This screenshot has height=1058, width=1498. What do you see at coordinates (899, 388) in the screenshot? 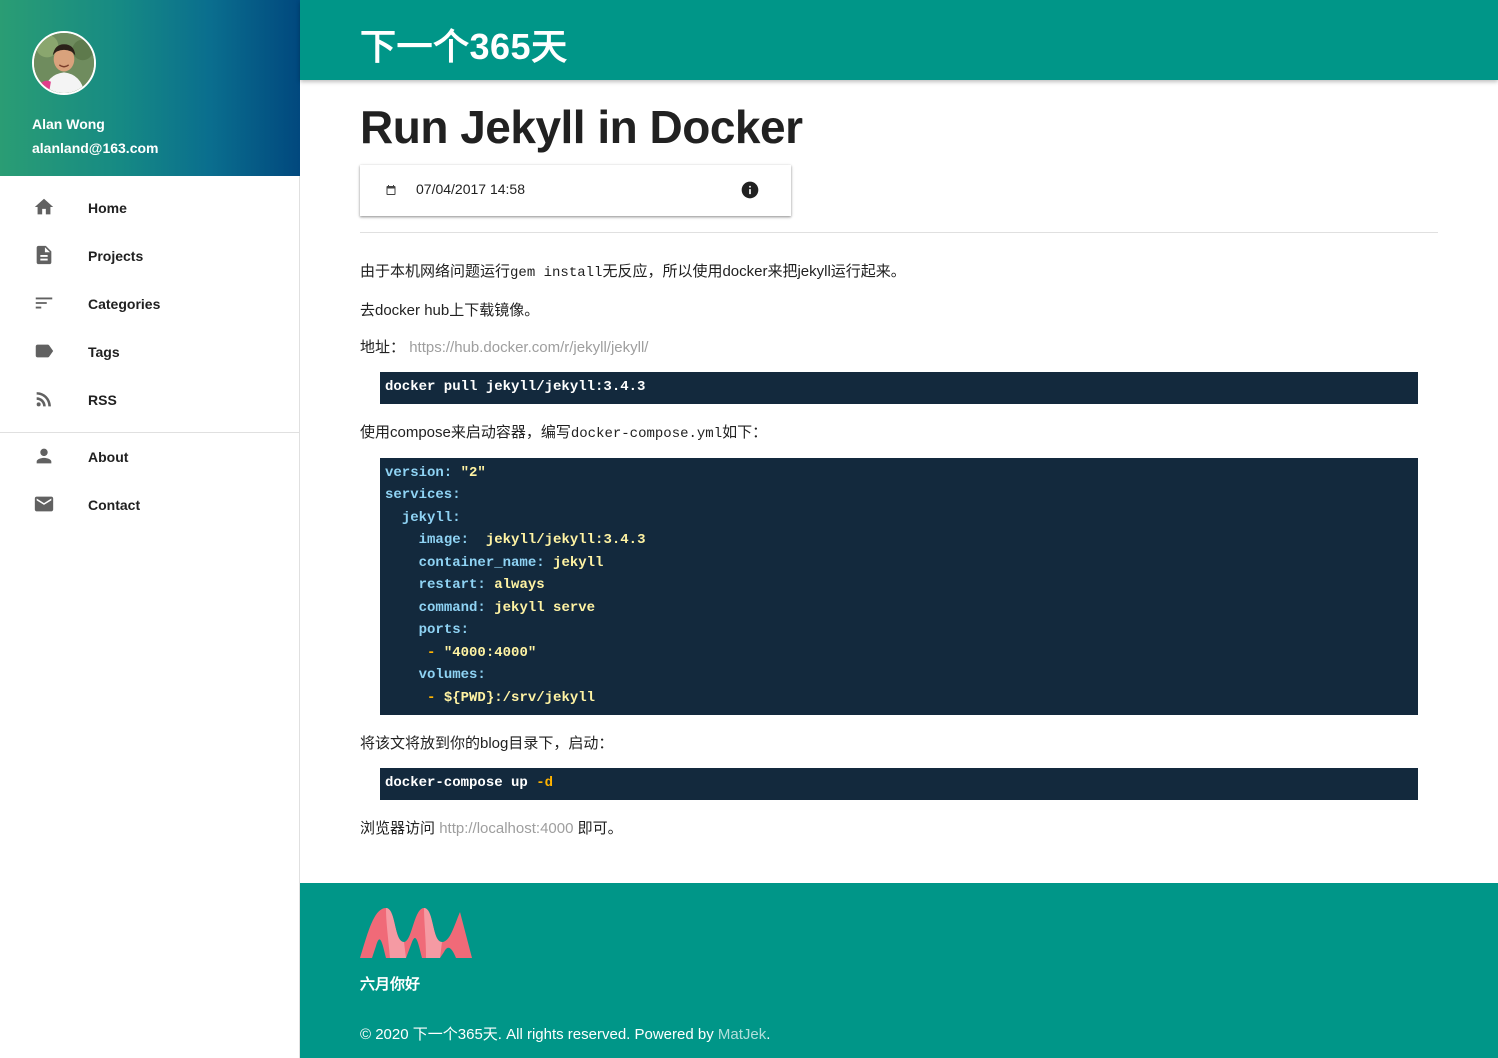
I see `code-block-pull: docker pull jekyll/jekyll:3.4.3` at bounding box center [899, 388].